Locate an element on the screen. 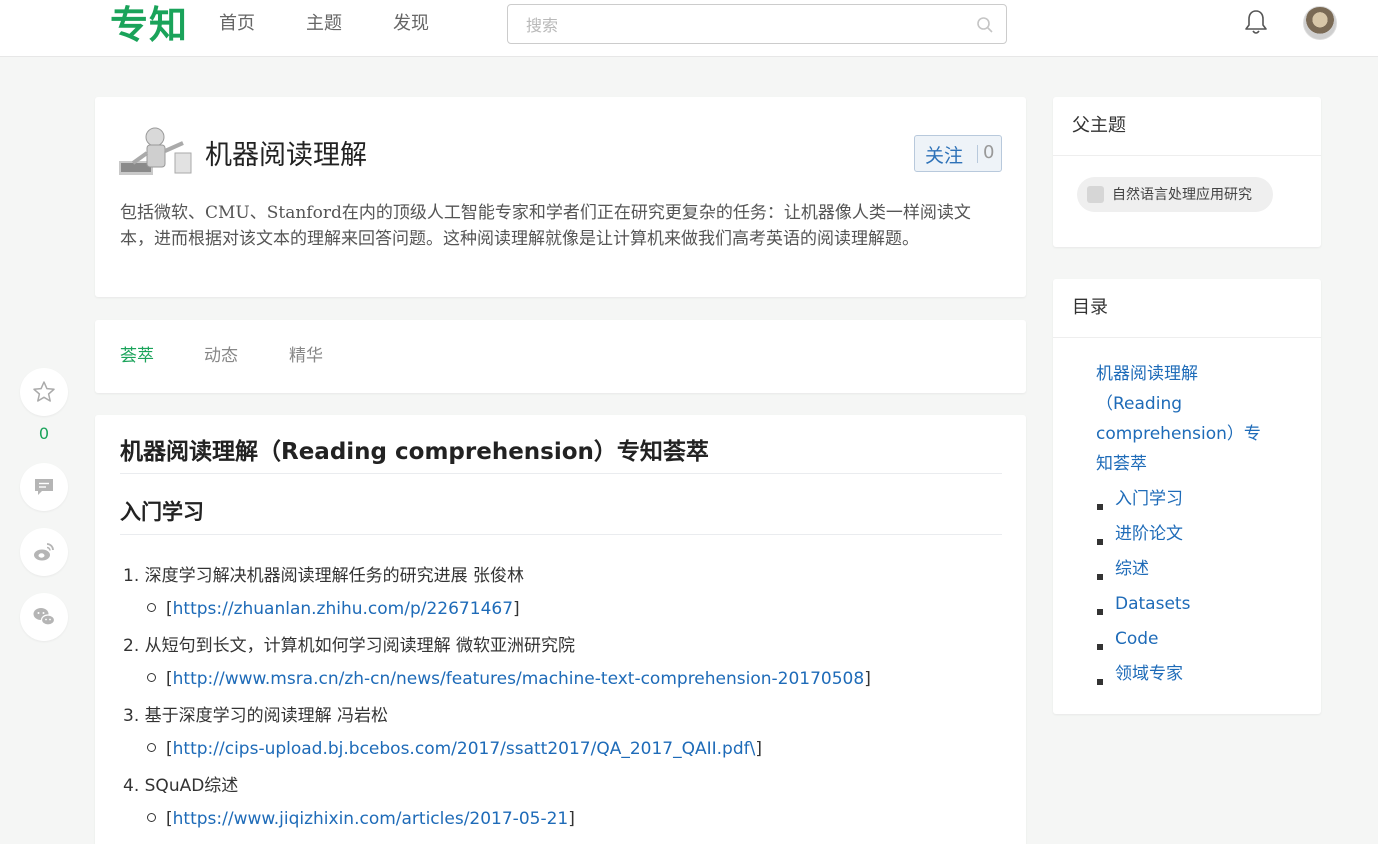  parent-topic-chip: 自然语言处理应用研究 is located at coordinates (1175, 194).